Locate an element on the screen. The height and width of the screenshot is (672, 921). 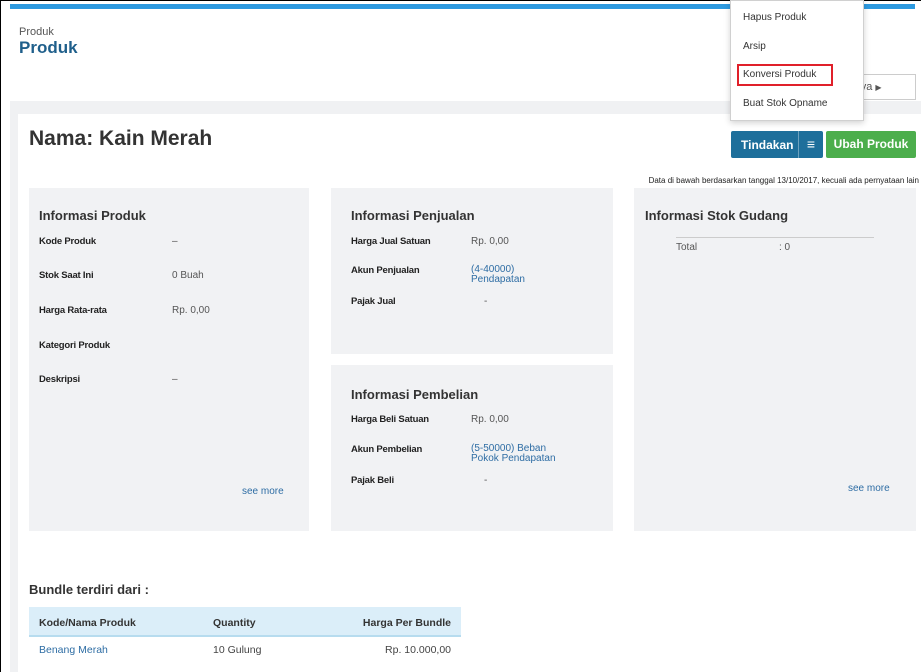
kode-produk-label: Kode Produk is located at coordinates (67, 241).